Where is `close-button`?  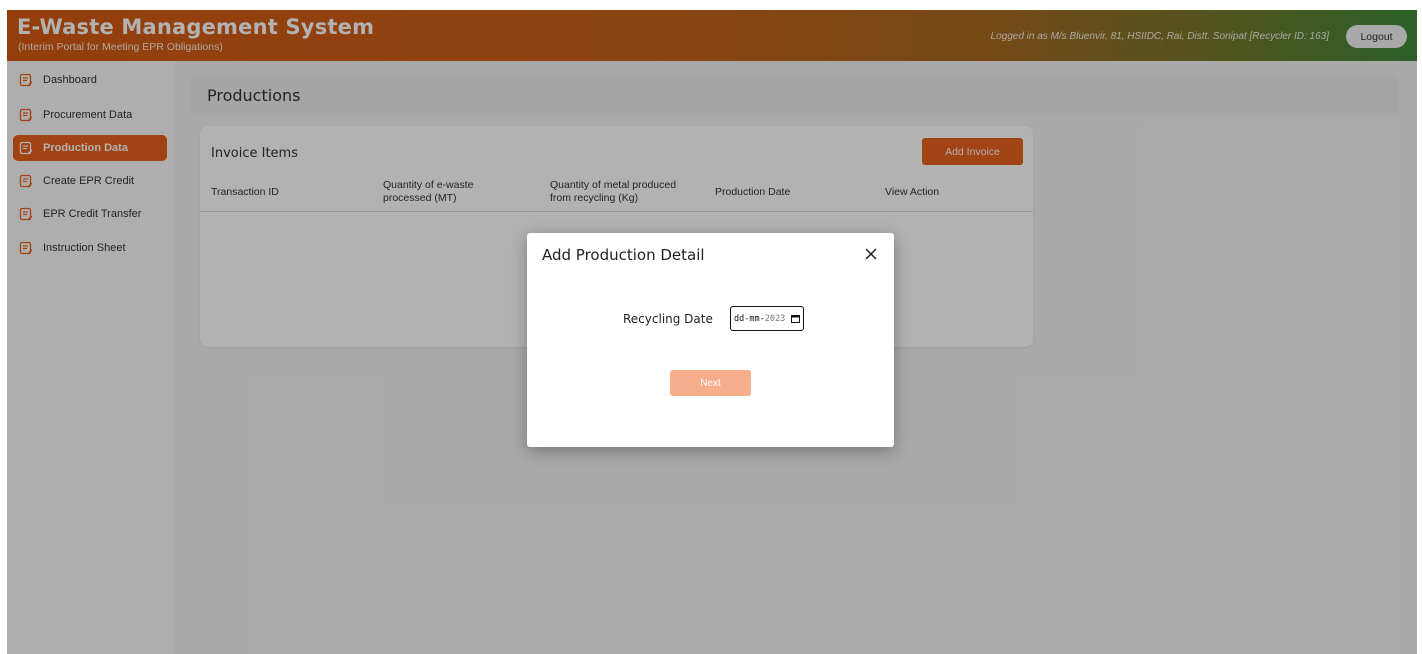 close-button is located at coordinates (871, 254).